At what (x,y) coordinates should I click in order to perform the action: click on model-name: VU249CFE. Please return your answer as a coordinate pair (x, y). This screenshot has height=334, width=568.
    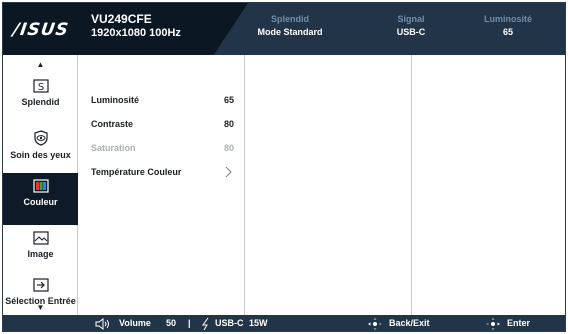
    Looking at the image, I should click on (121, 19).